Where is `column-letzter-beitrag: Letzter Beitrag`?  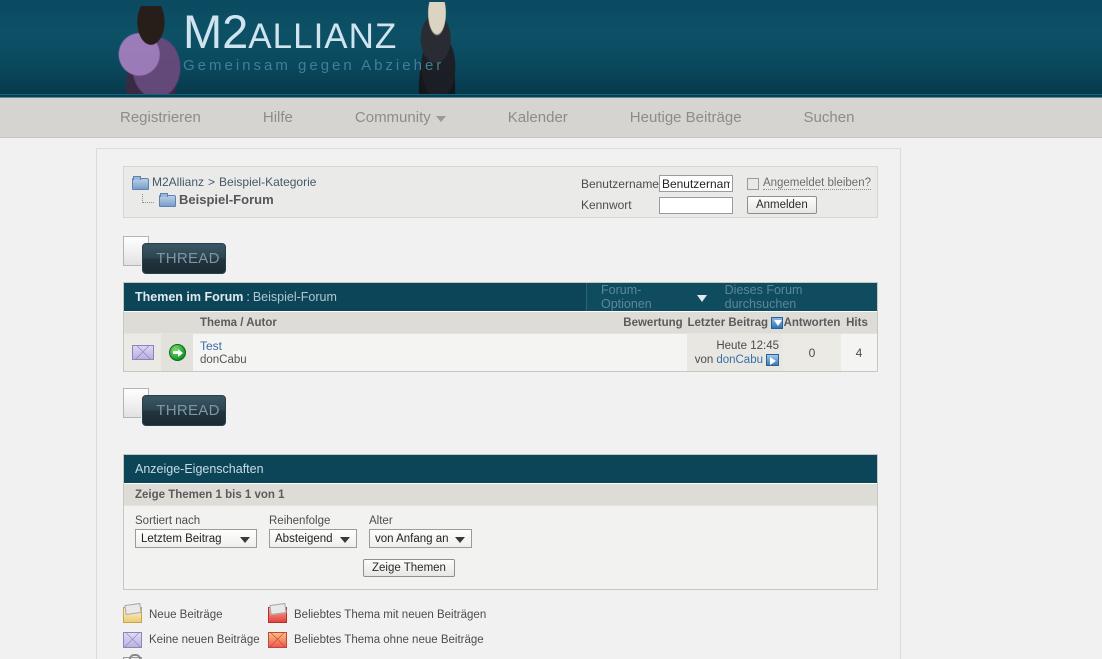
column-letzter-beitrag: Letzter Beitrag is located at coordinates (735, 322).